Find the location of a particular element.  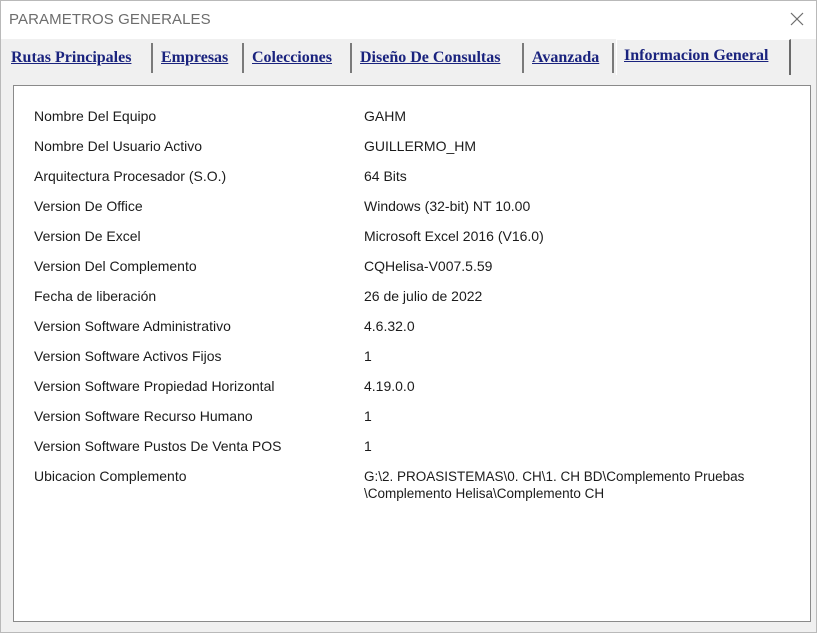

close-icon is located at coordinates (797, 19).